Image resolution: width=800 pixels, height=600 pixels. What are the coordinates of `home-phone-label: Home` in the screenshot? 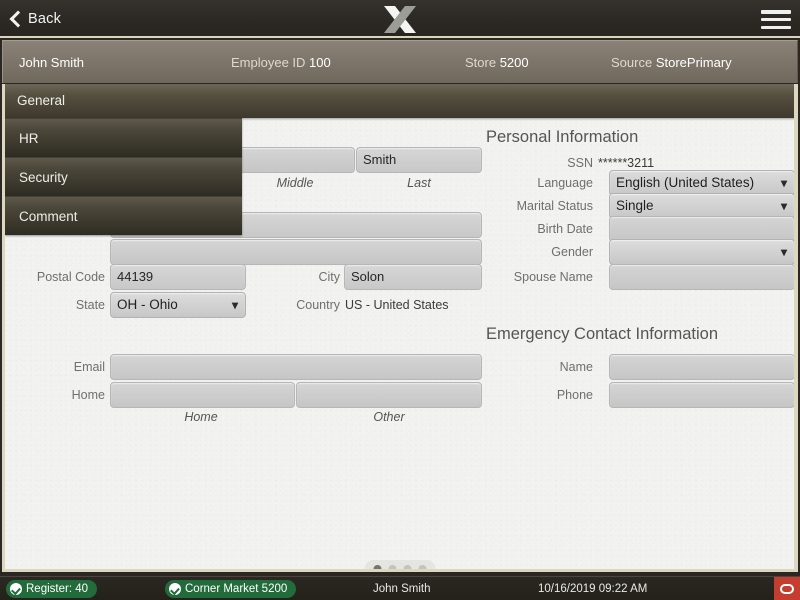 It's located at (88, 395).